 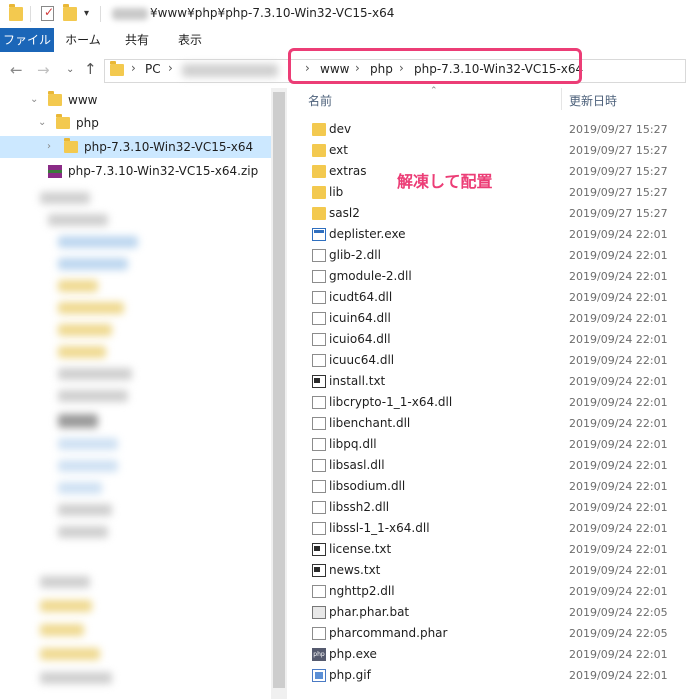 What do you see at coordinates (27, 40) in the screenshot?
I see `tab-file: ファイル` at bounding box center [27, 40].